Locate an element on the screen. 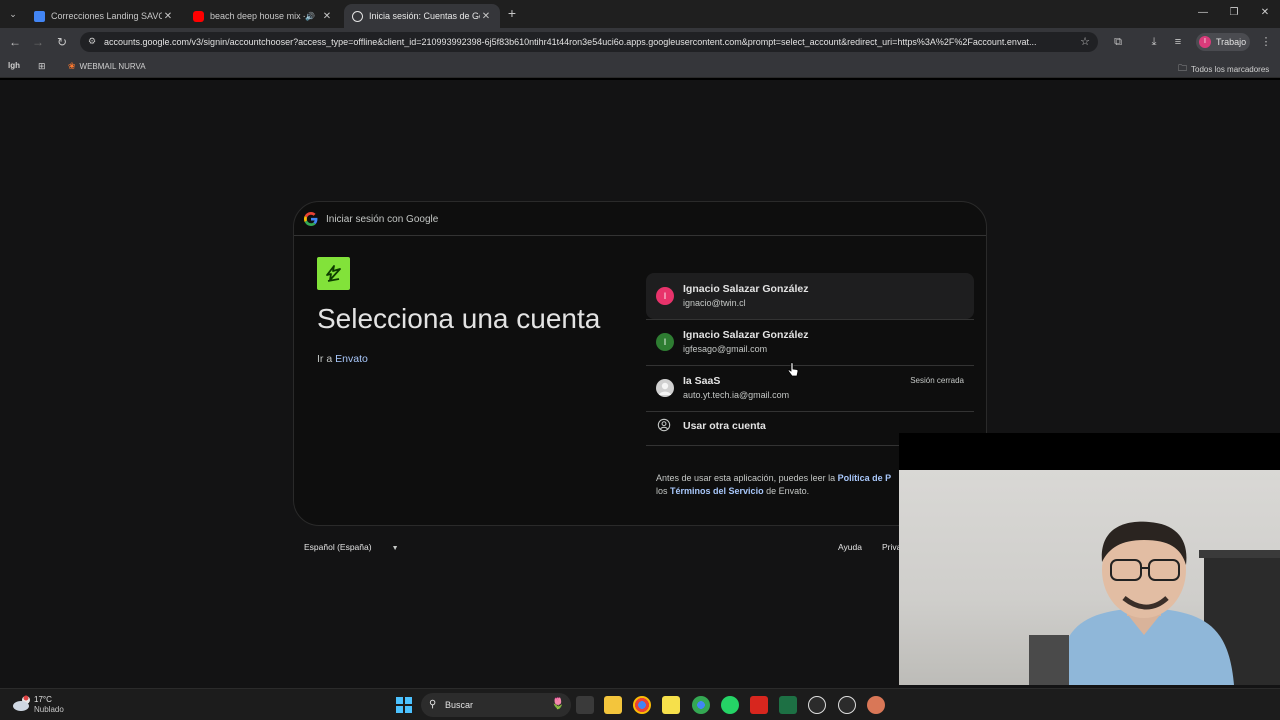 This screenshot has height=720, width=1280. search-label: Buscar is located at coordinates (459, 705).